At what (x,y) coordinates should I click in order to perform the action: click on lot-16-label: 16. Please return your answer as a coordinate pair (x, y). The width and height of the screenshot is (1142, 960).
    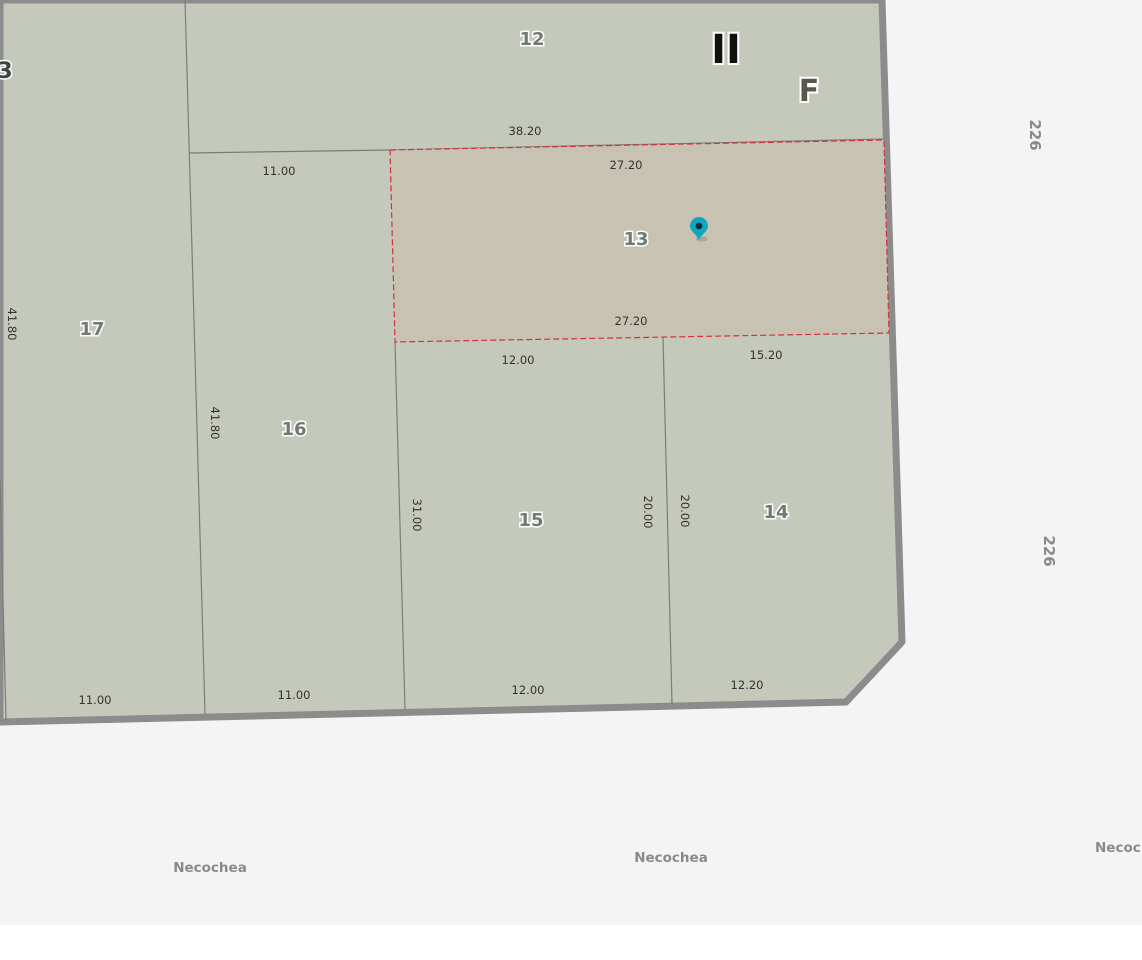
    Looking at the image, I should click on (294, 430).